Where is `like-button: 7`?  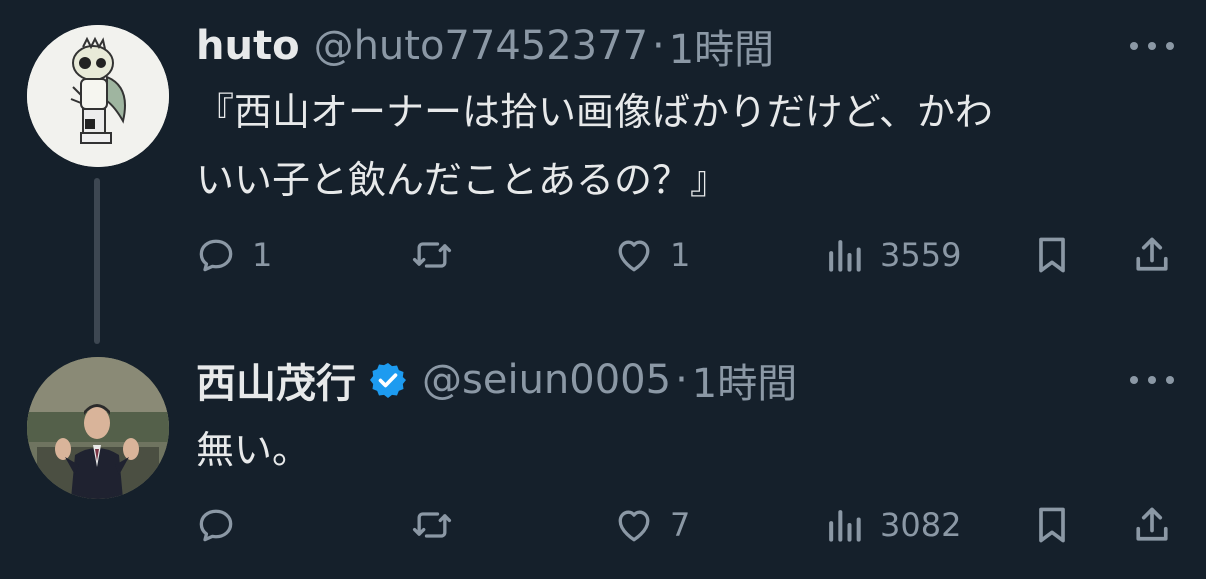
like-button: 7 is located at coordinates (651, 525).